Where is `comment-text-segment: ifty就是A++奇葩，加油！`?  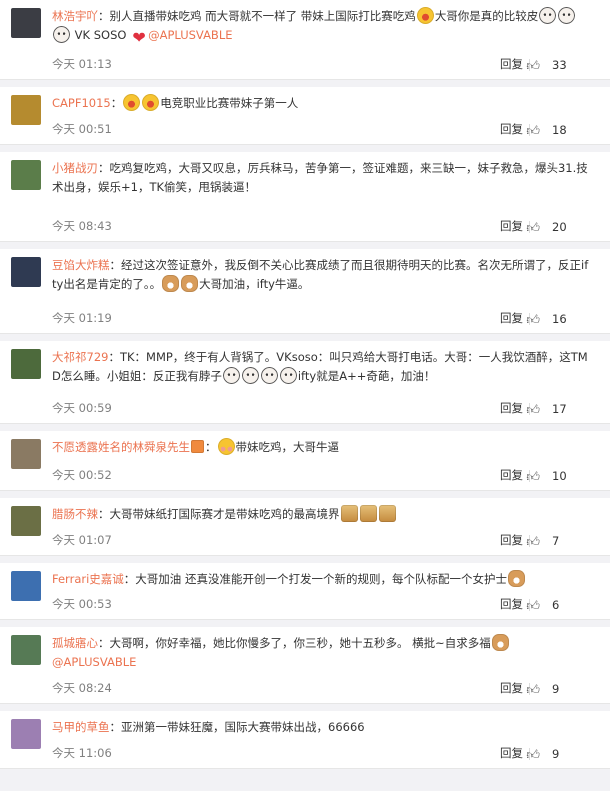 comment-text-segment: ifty就是A++奇葩，加油！ is located at coordinates (366, 376).